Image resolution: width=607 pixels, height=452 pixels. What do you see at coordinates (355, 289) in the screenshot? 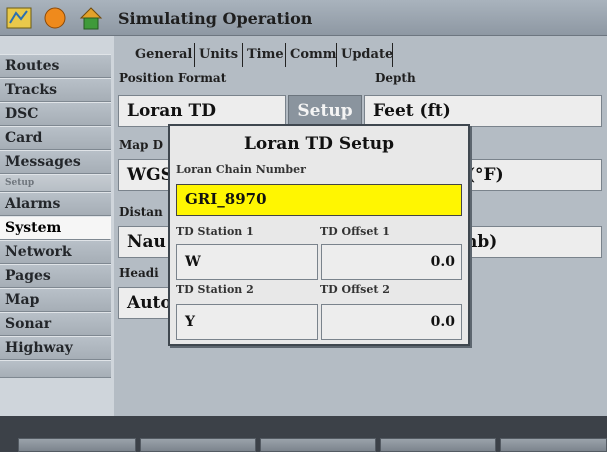
I see `td-offset-2-label: TD Offset 2` at bounding box center [355, 289].